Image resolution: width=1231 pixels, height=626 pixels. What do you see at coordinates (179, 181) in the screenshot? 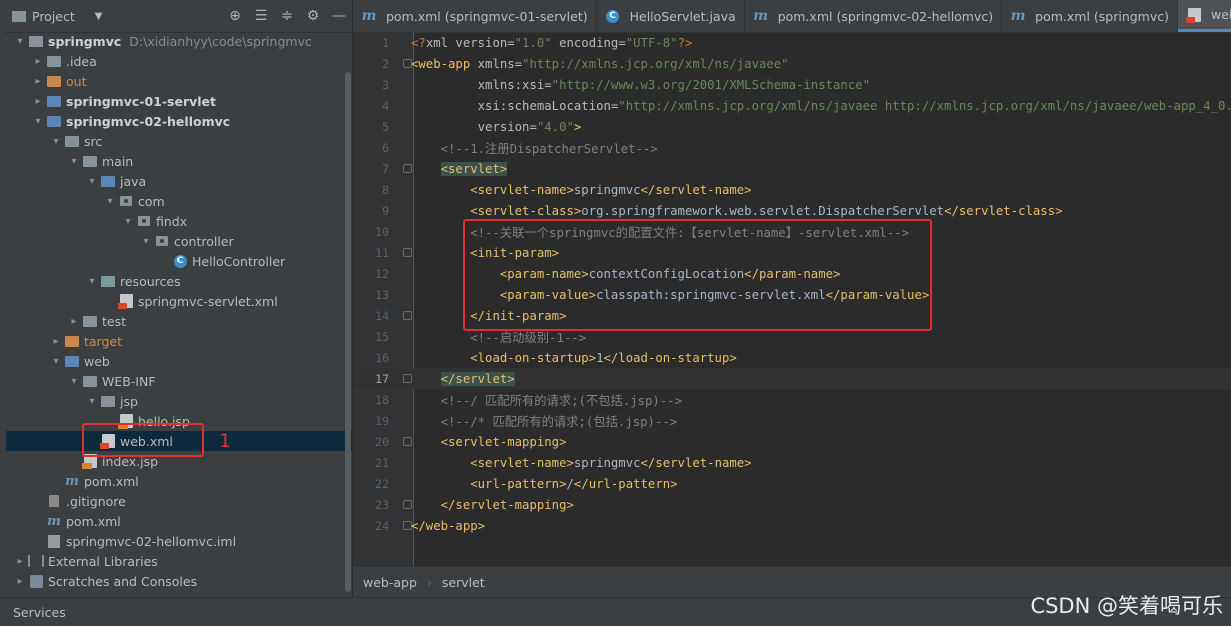
I see `tree-item: ▾ java` at bounding box center [179, 181].